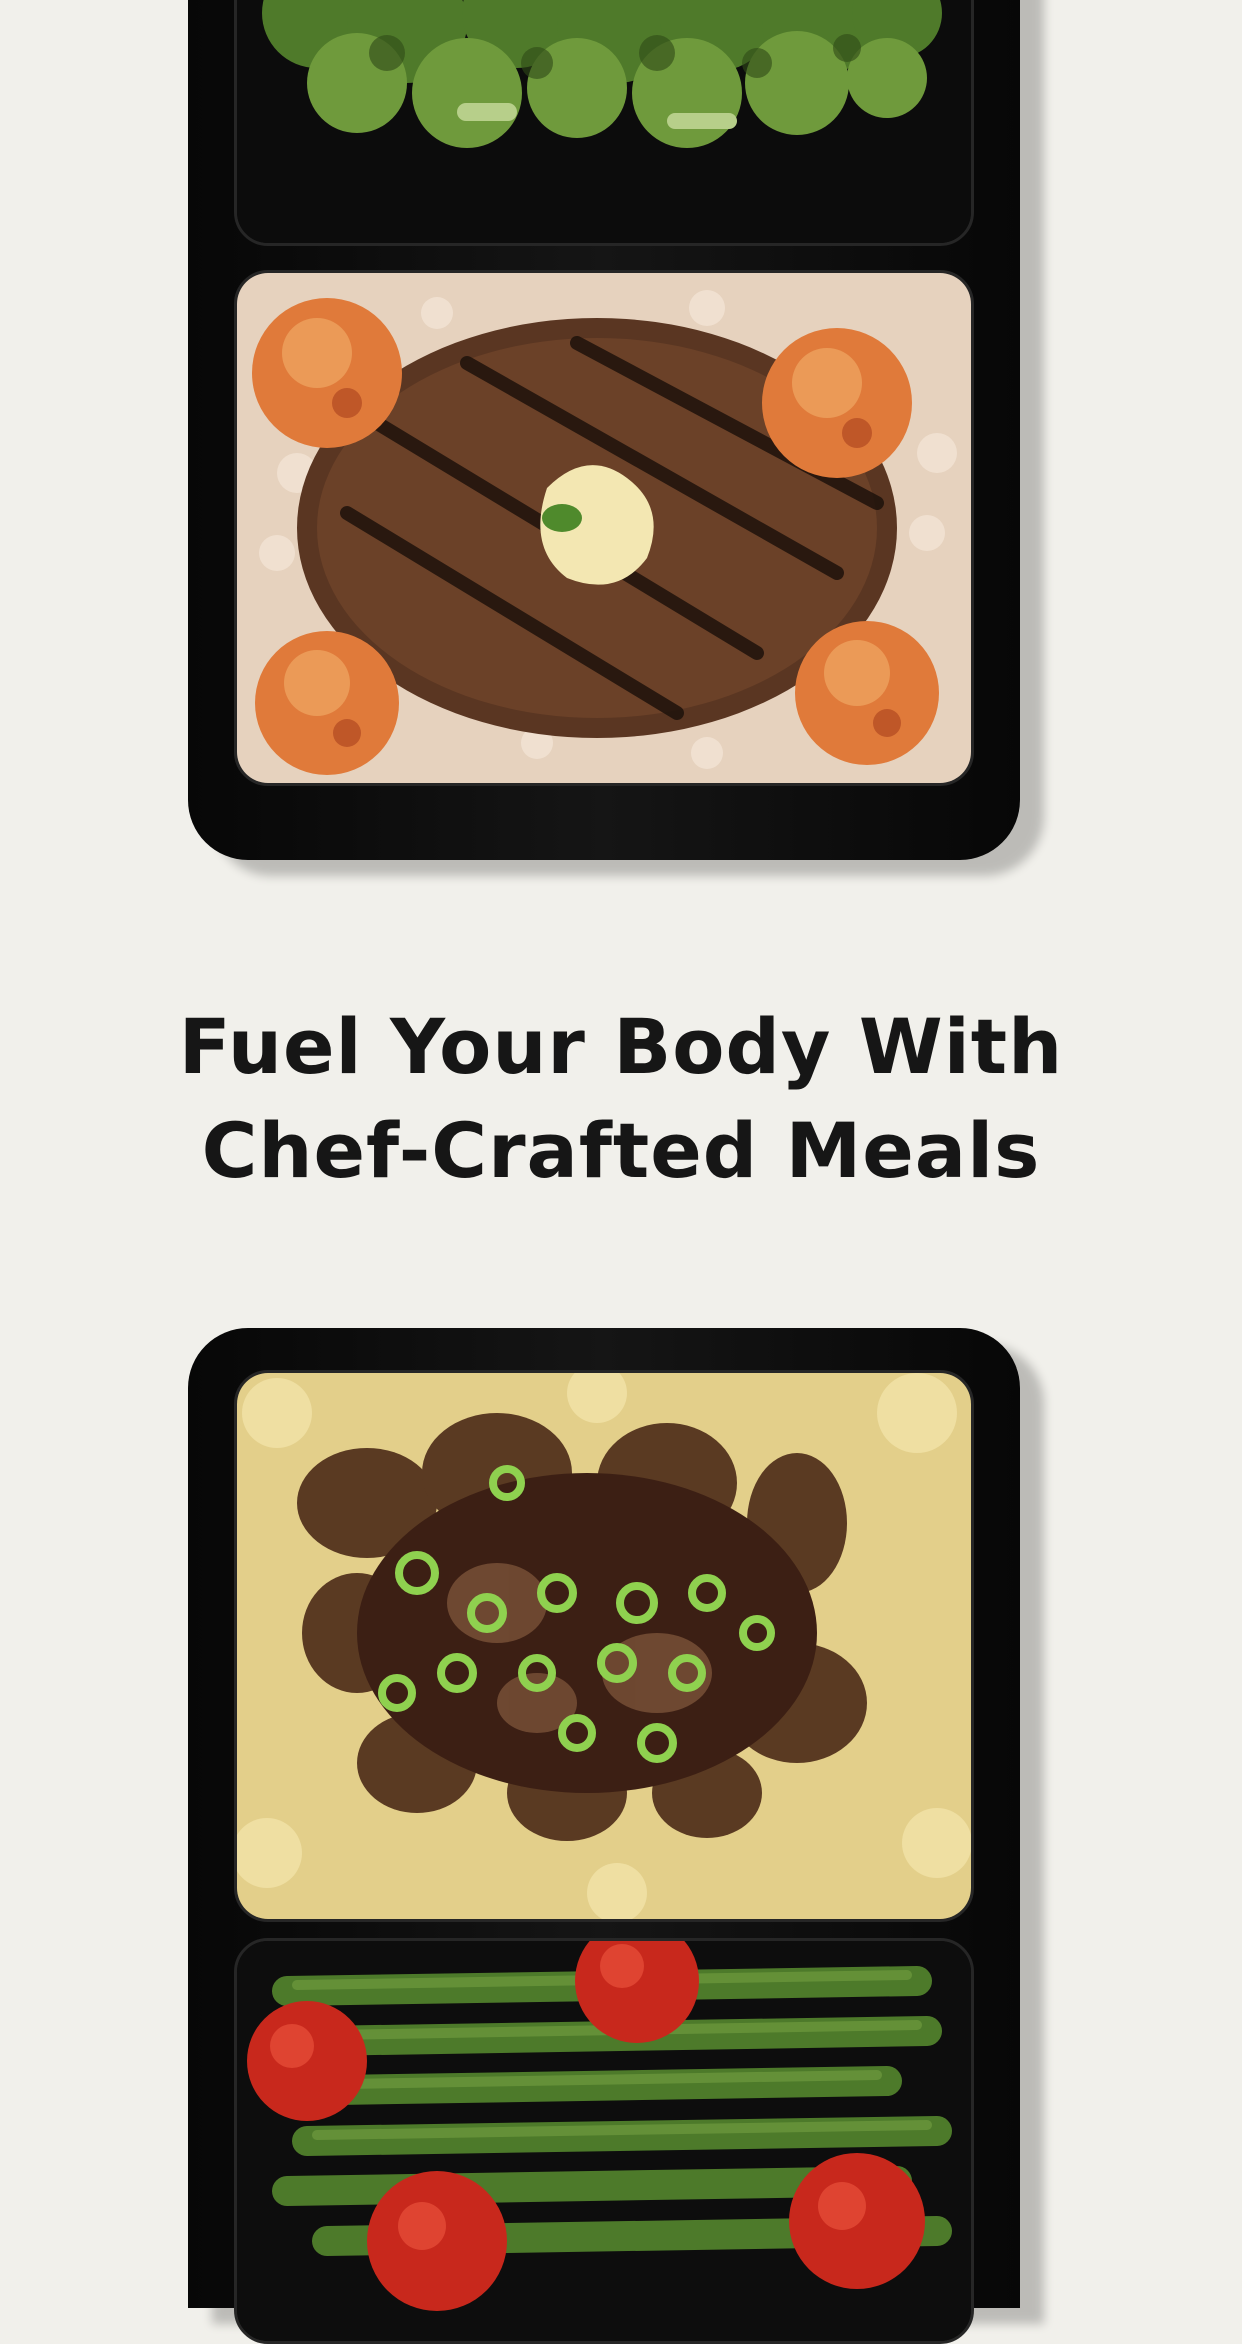  I want to click on broccoli-compartment, so click(604, 123).